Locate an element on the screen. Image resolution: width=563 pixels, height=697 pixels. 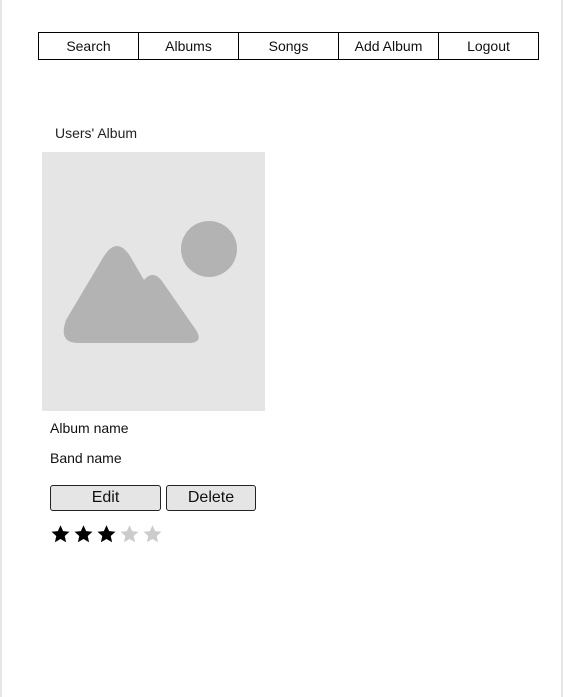
album-cover is located at coordinates (153, 281).